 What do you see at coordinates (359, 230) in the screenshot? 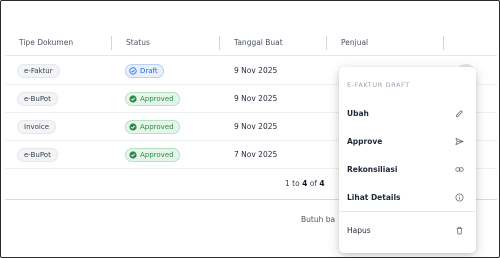
I see `menu-item-label: Hapus` at bounding box center [359, 230].